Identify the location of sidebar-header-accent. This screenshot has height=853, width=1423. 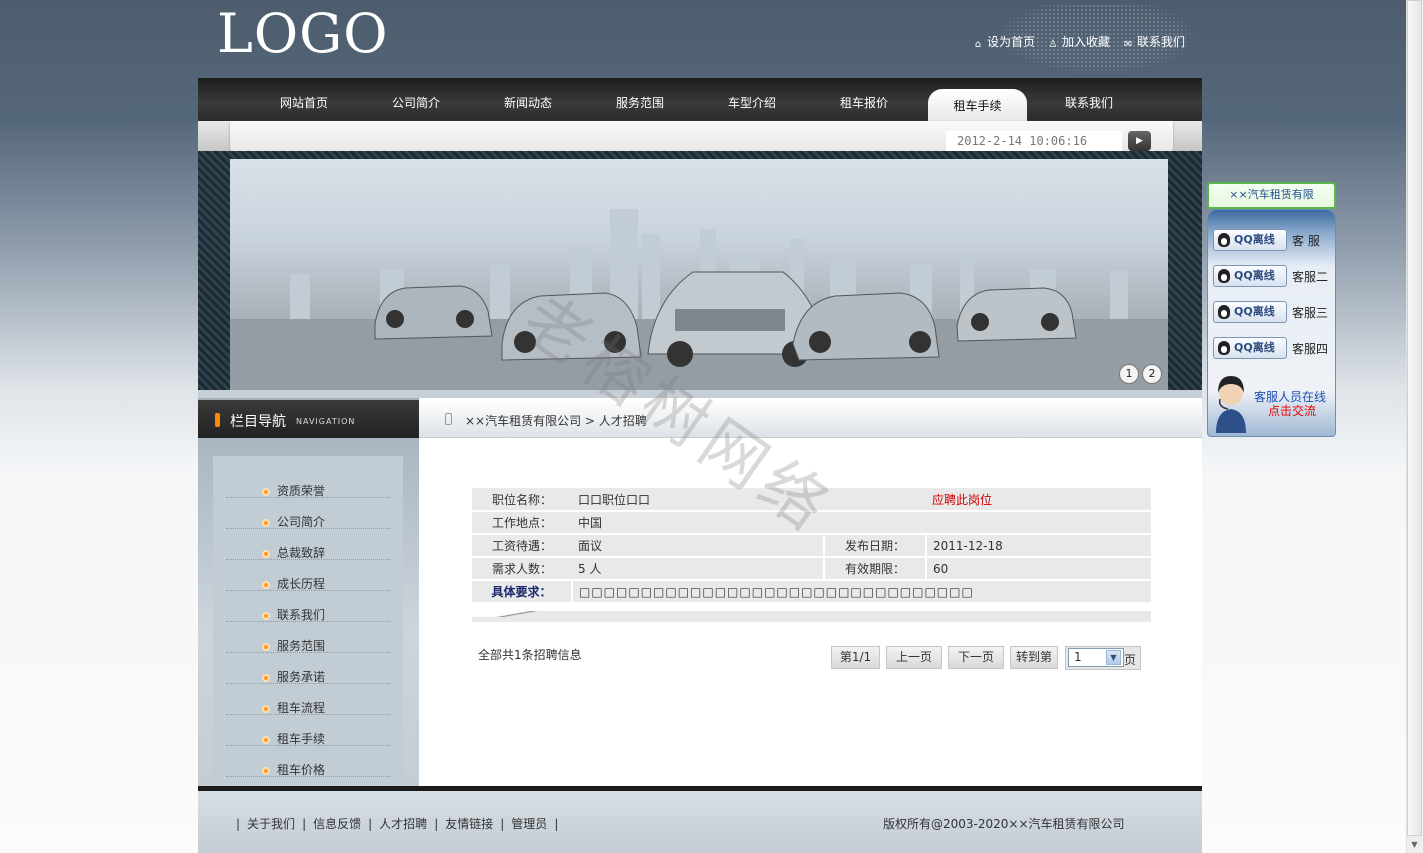
(217, 420).